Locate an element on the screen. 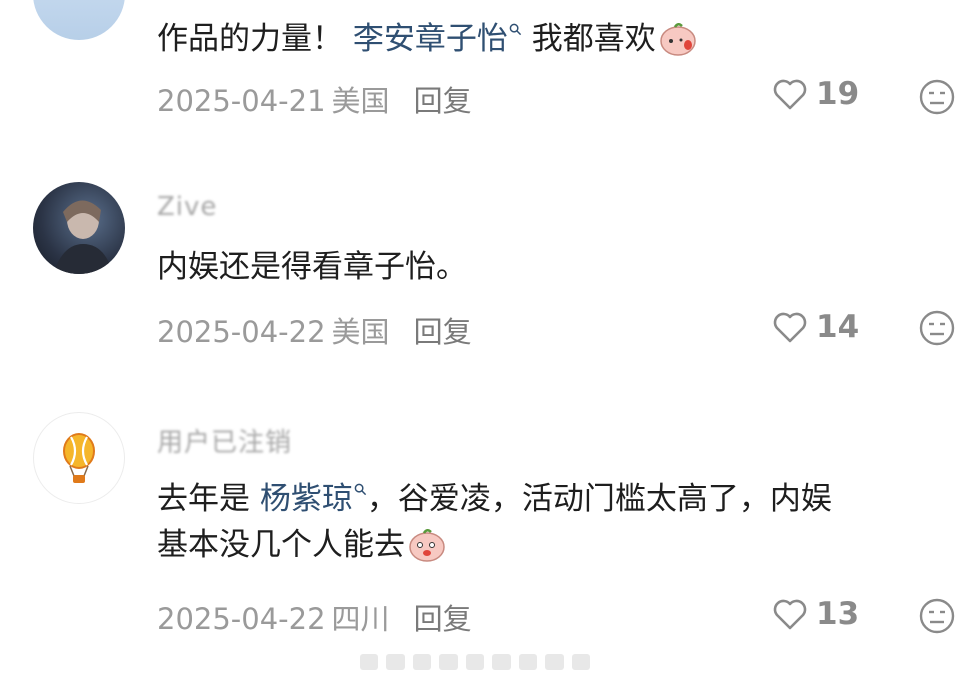 The height and width of the screenshot is (681, 960). comment-text-before: 内娱还是得看章子怡。 is located at coordinates (312, 267).